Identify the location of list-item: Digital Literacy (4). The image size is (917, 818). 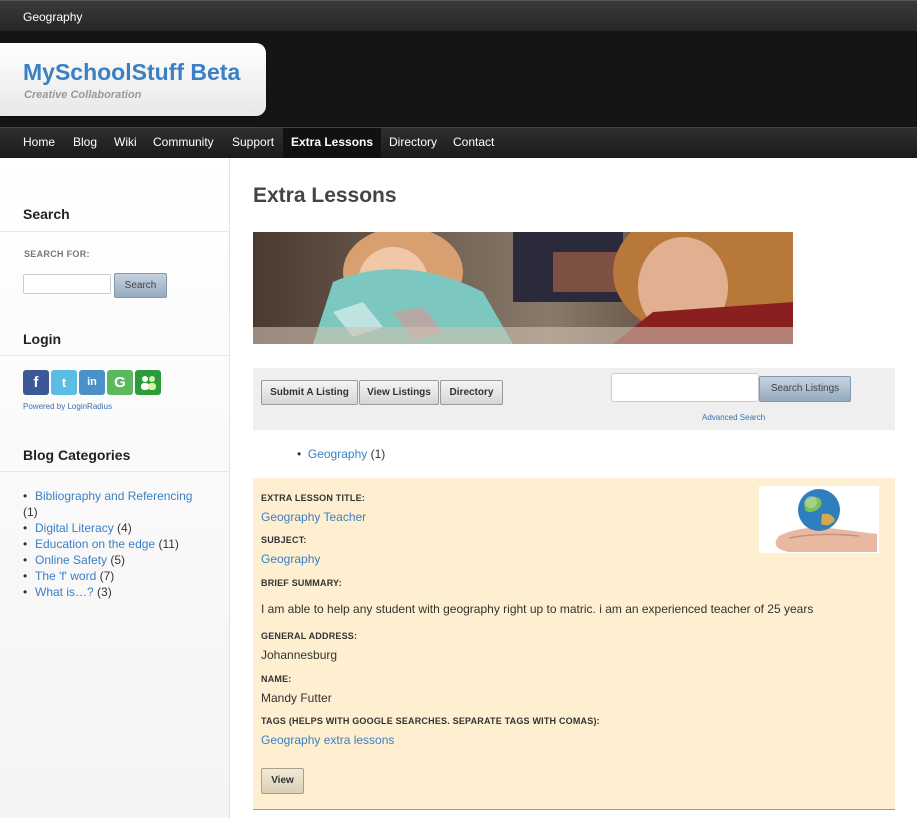
(118, 528).